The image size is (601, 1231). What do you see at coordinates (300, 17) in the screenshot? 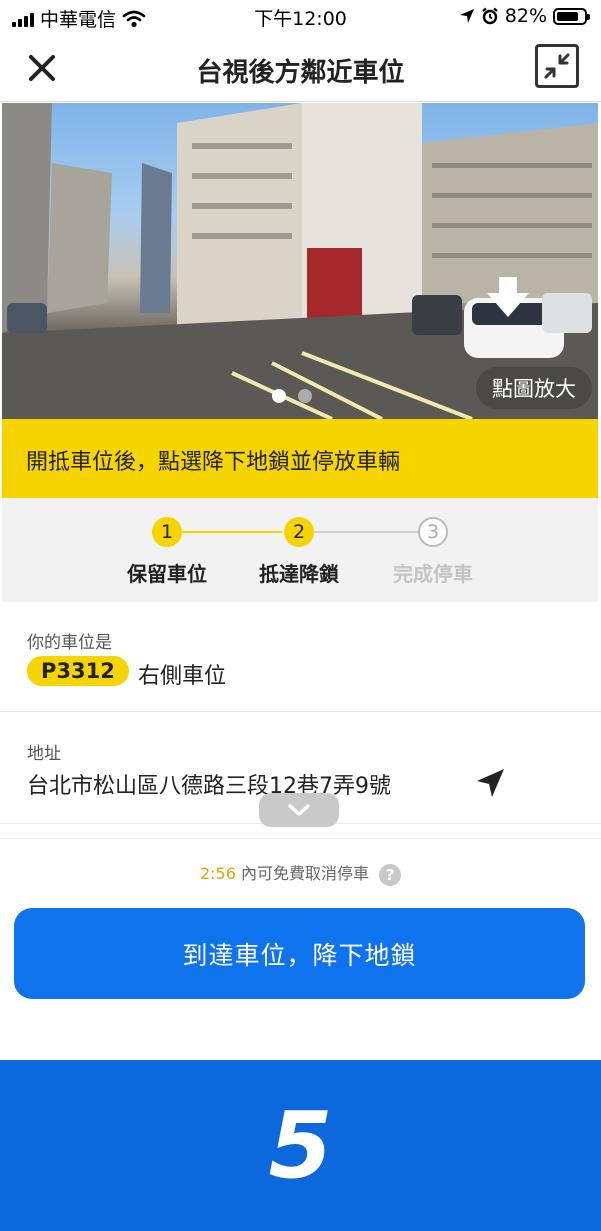
I see `status-bar: 中華電信 下午12:00 82%` at bounding box center [300, 17].